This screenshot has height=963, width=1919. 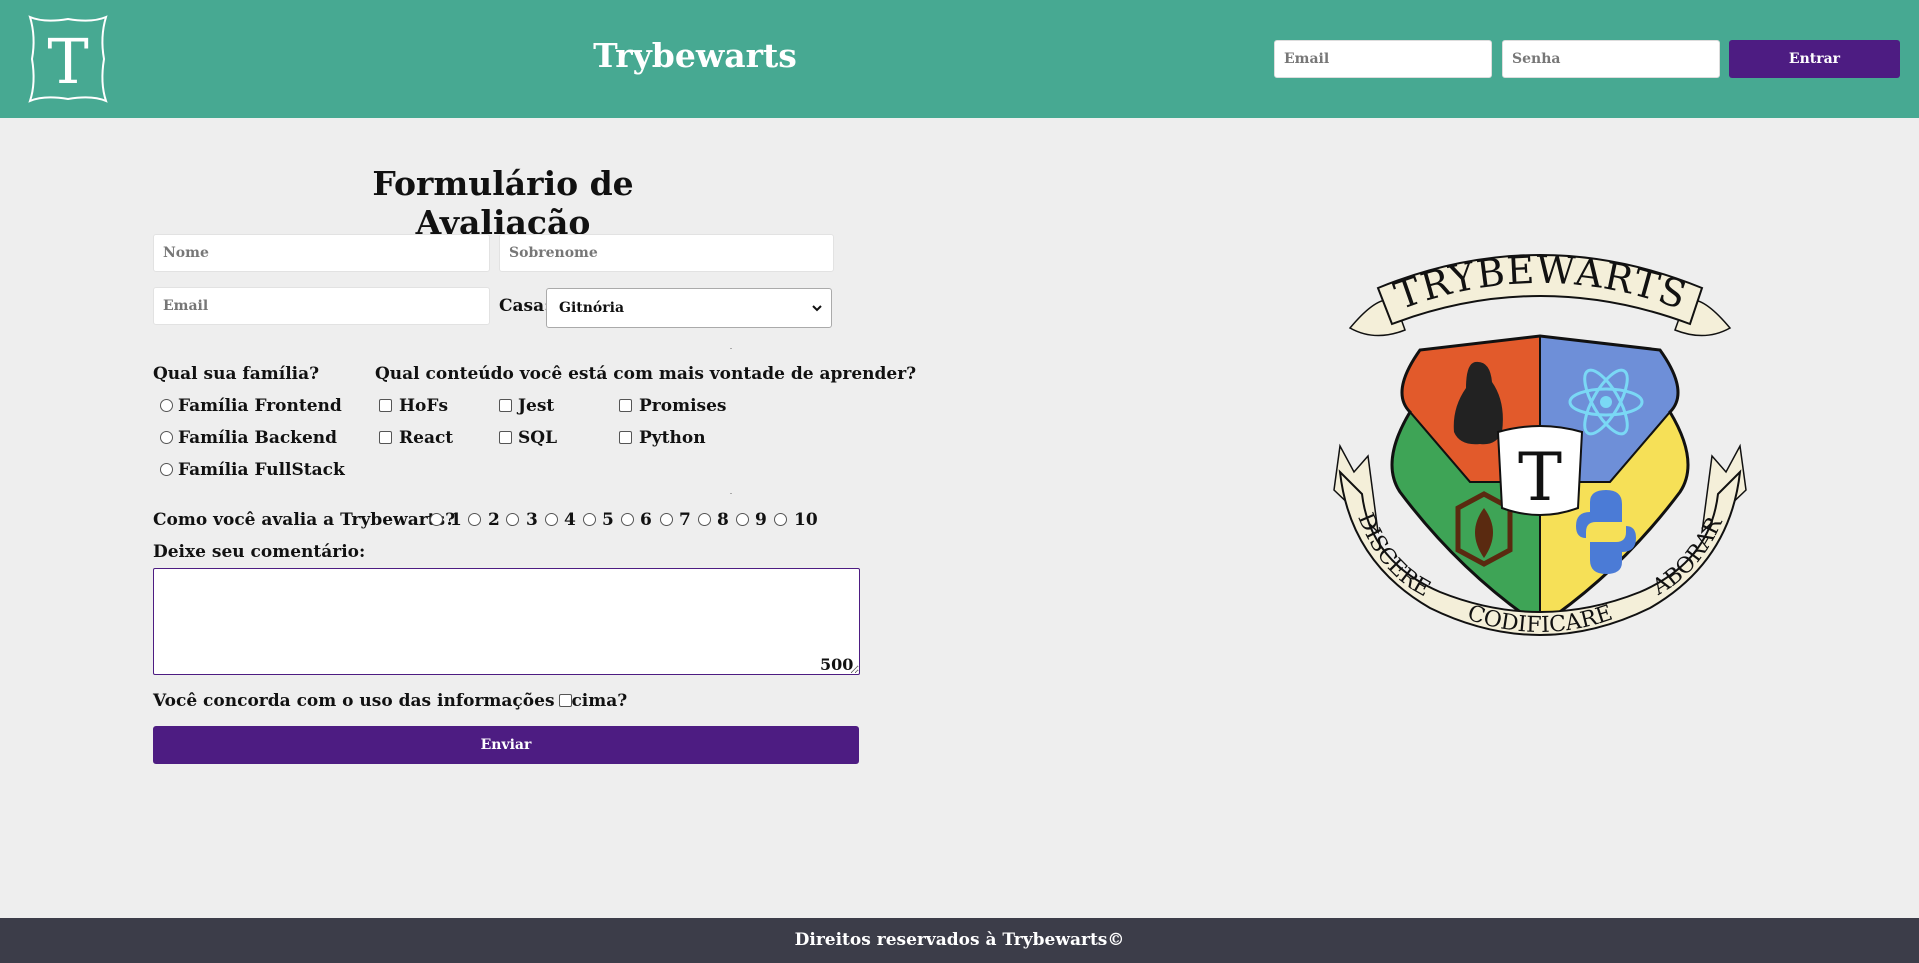 I want to click on content-react-label: React, so click(x=426, y=438).